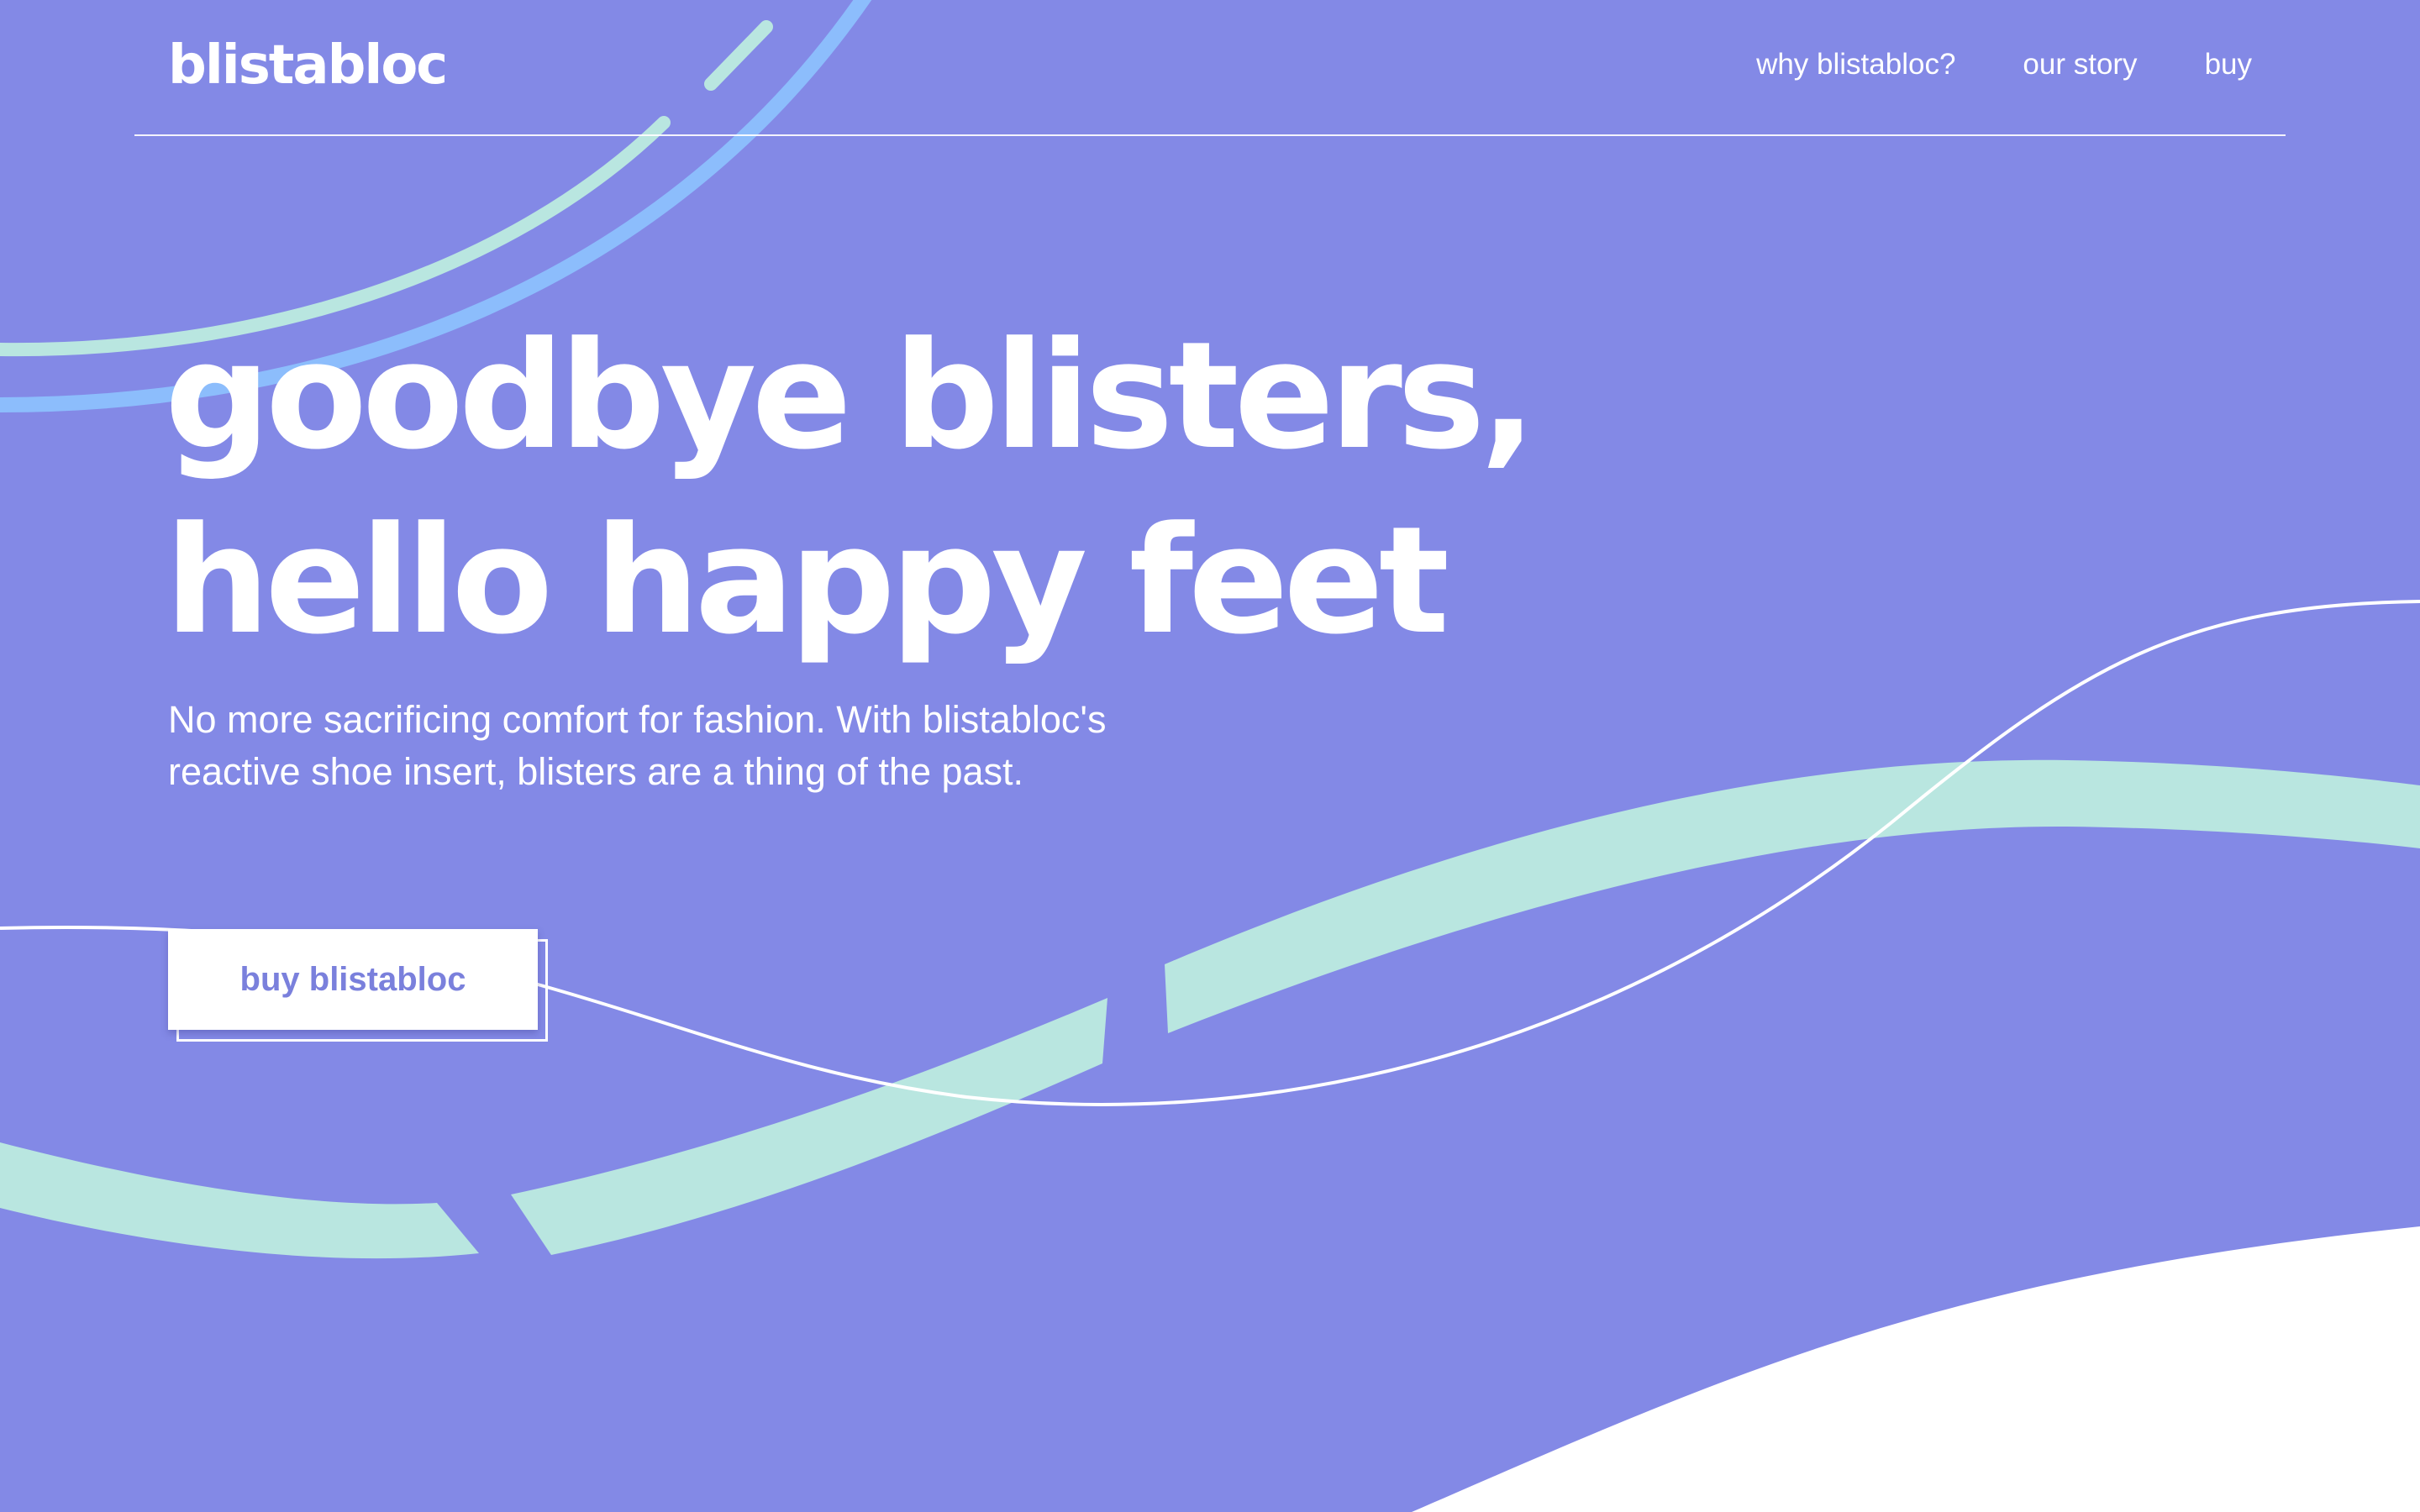  I want to click on nav-link-why: why blistabloc?, so click(1856, 65).